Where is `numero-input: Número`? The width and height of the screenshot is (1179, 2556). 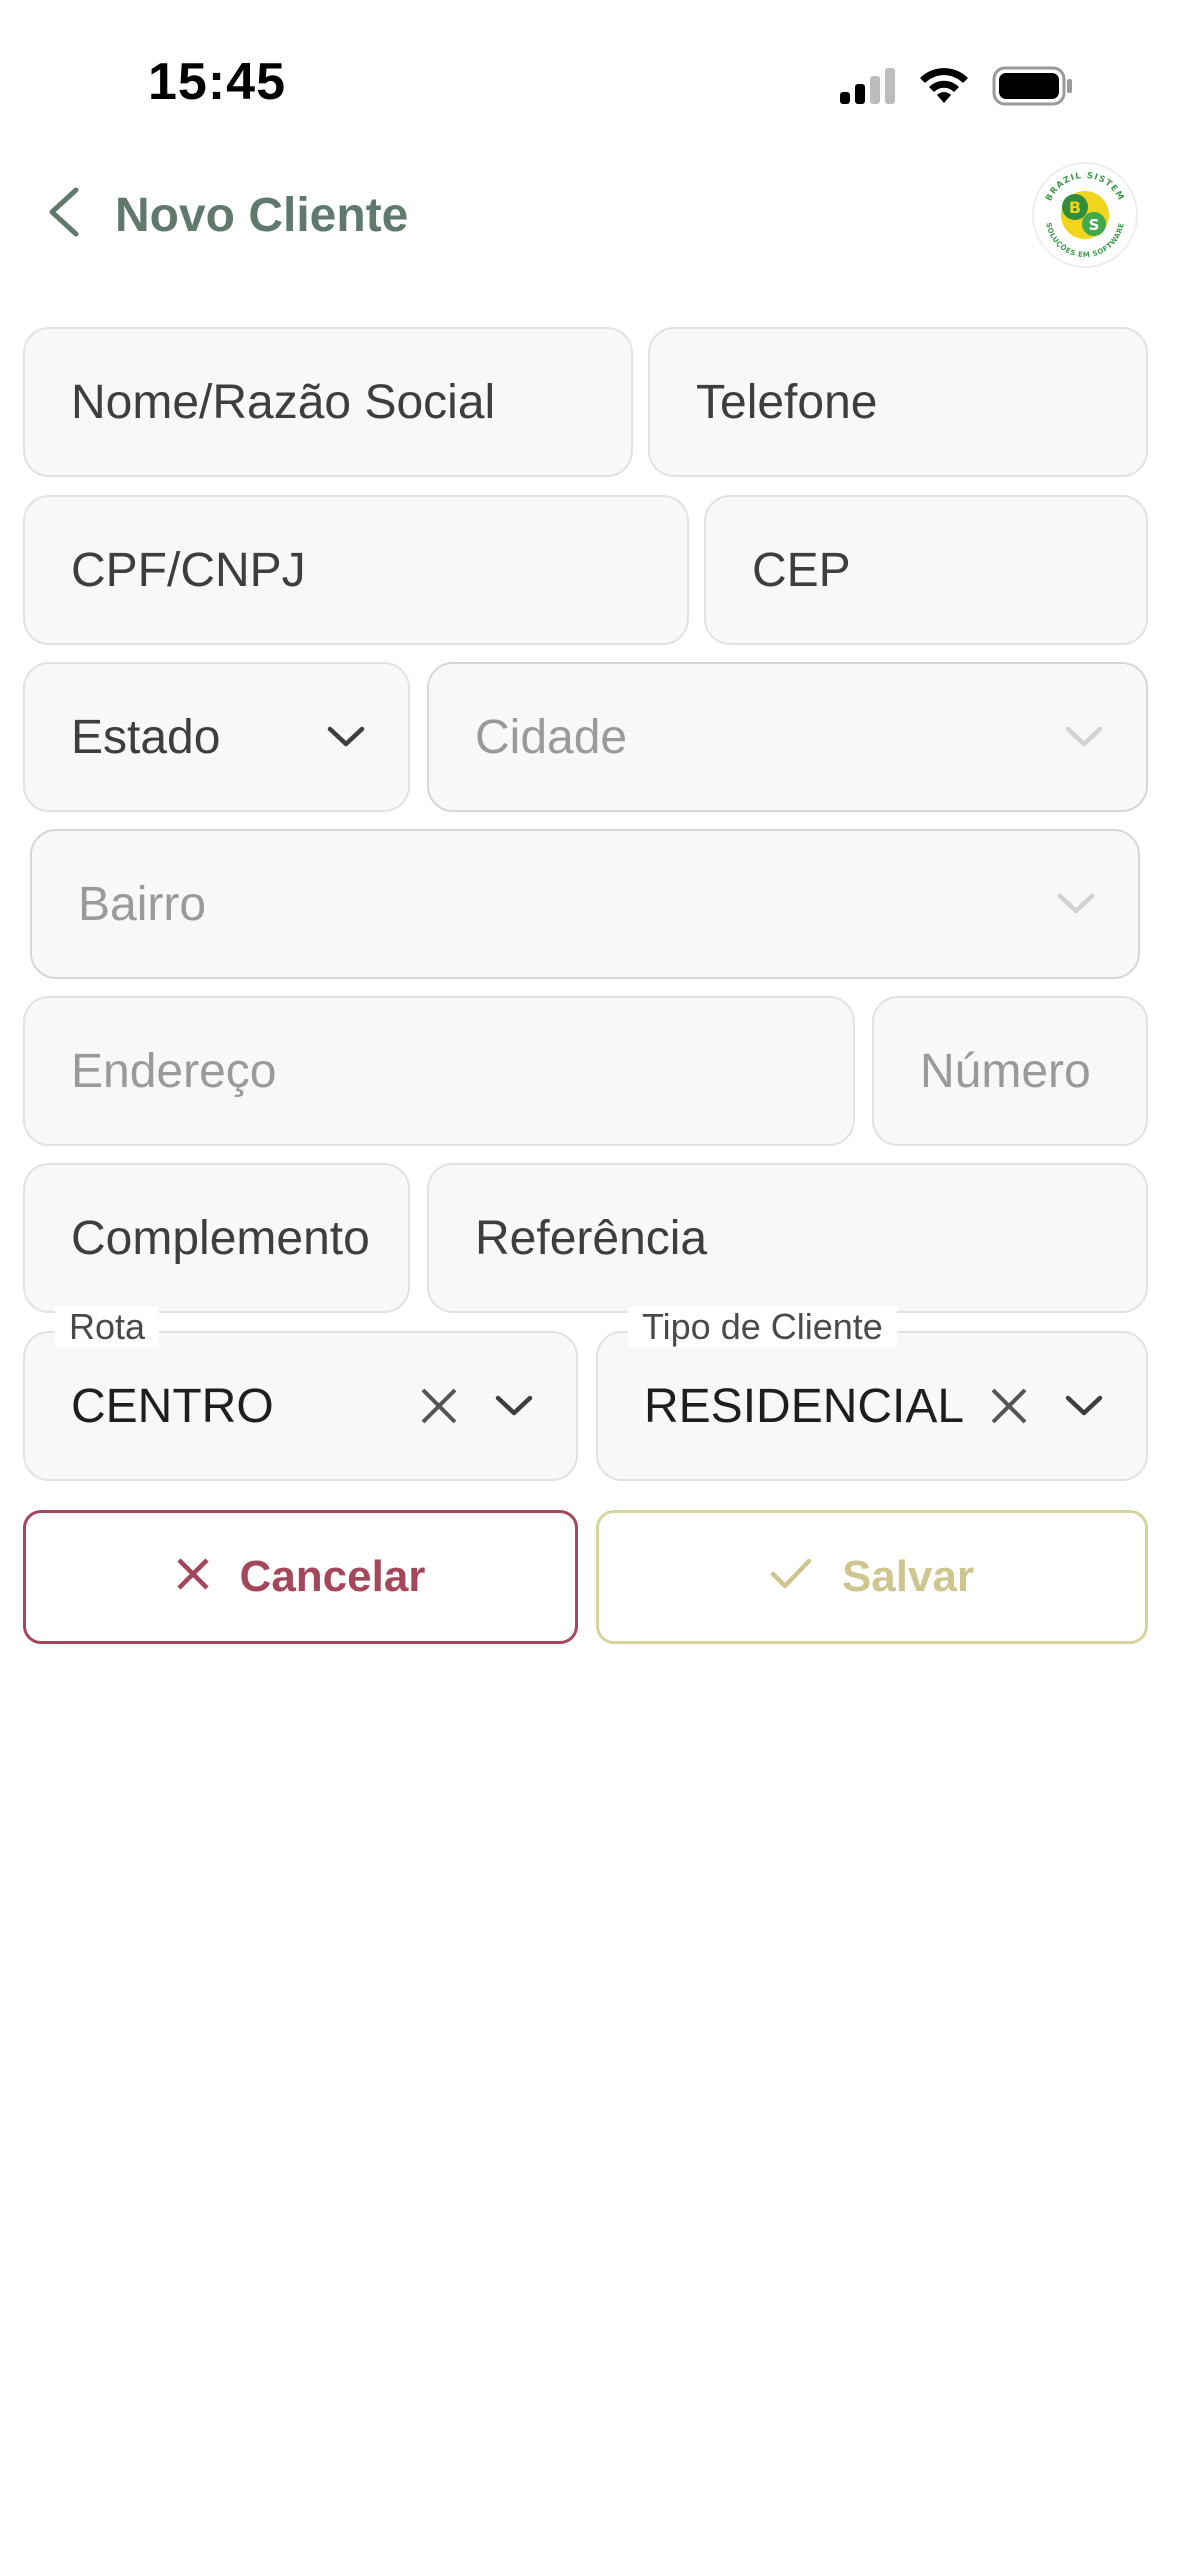 numero-input: Número is located at coordinates (1010, 1071).